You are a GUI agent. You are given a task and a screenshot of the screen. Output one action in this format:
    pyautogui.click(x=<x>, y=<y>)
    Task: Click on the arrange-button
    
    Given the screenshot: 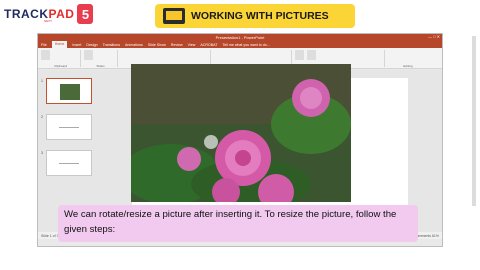 What is the action you would take?
    pyautogui.click(x=311, y=55)
    